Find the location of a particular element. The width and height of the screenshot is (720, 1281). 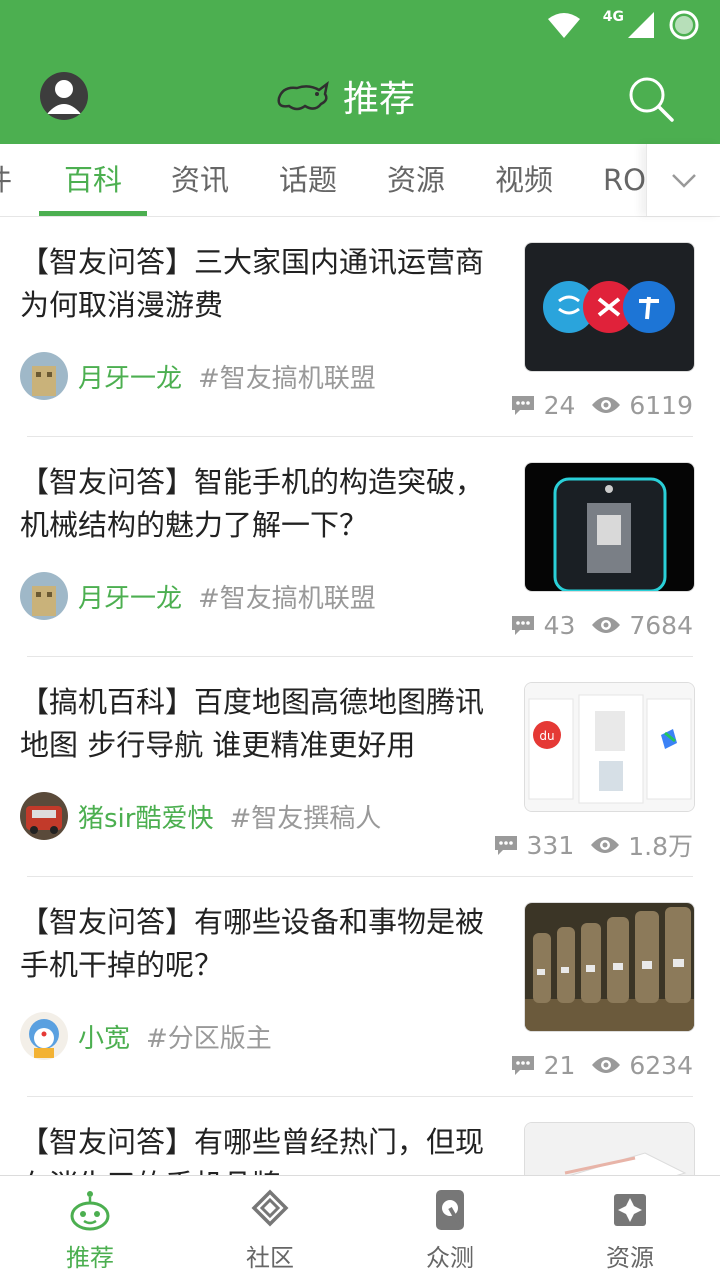

article-title: 【智友问答】智能手机的构造突破，机械结构的魅力了解一下？ is located at coordinates (262, 504).